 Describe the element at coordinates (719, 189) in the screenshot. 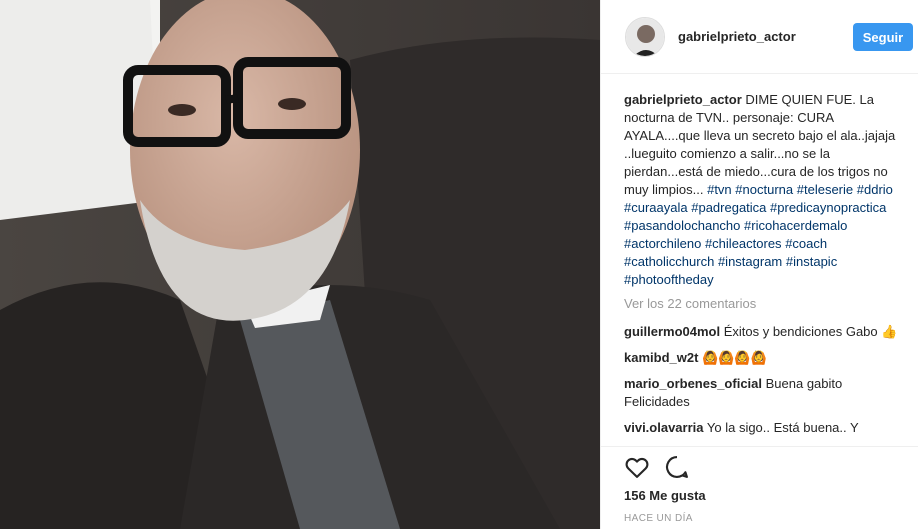

I see `hashtag-link: #tvn` at that location.